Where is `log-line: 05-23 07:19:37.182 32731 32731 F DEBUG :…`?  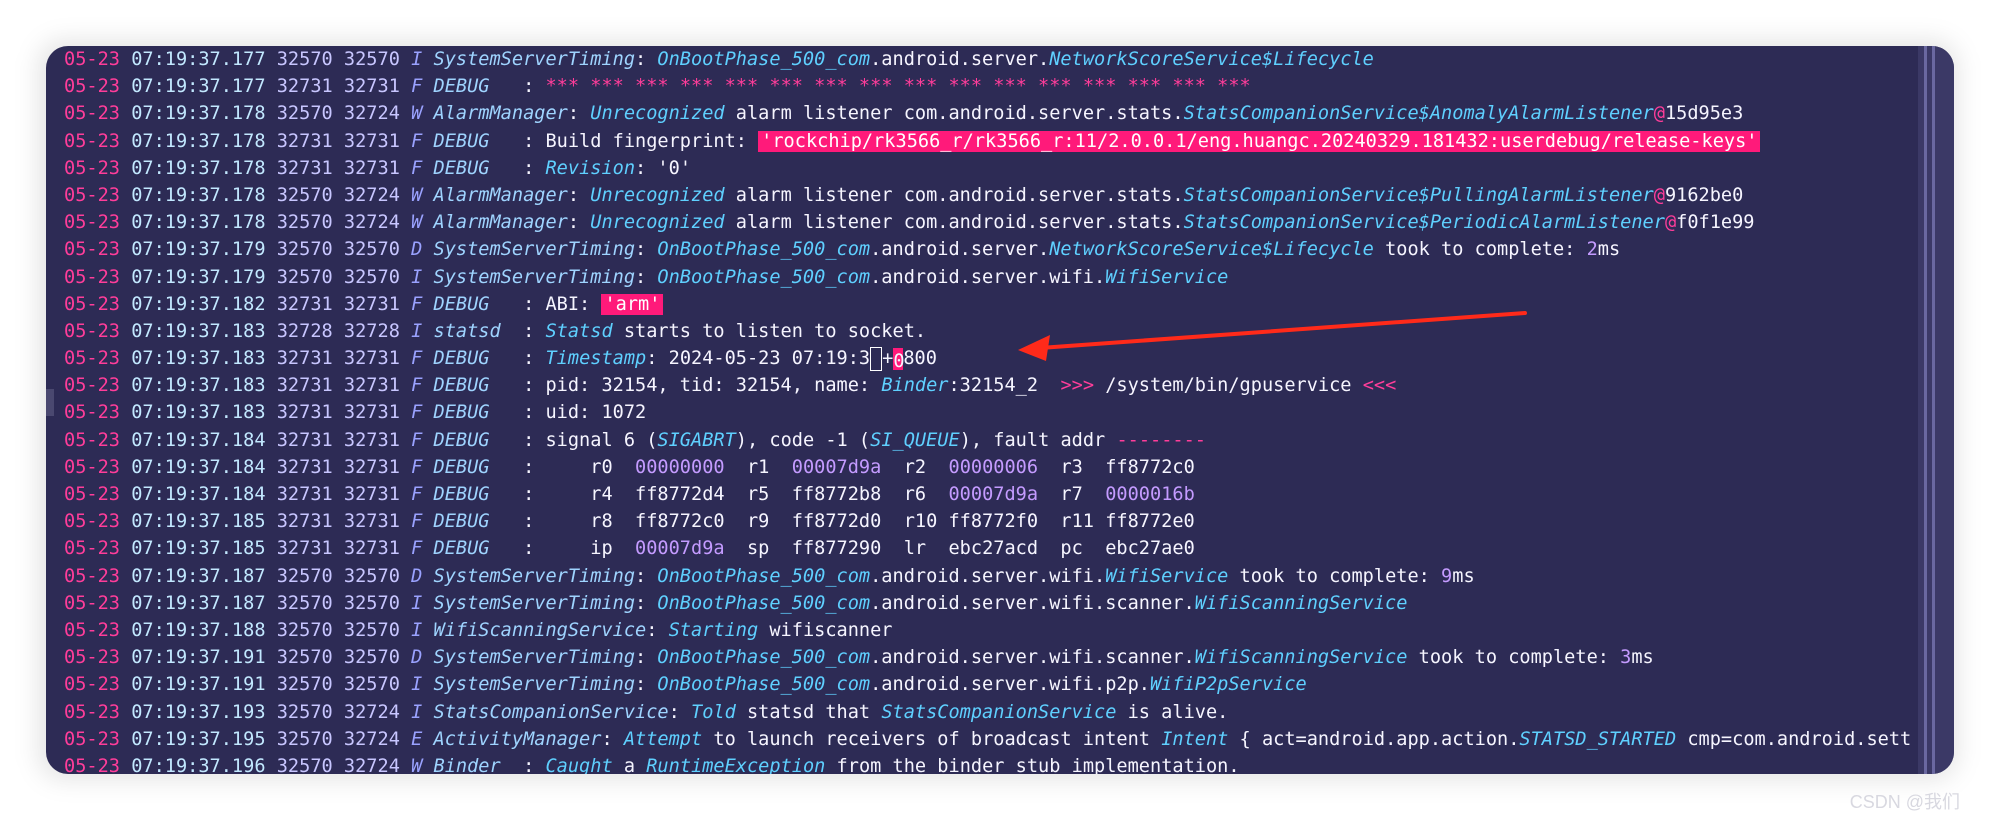
log-line: 05-23 07:19:37.182 32731 32731 F DEBUG :… is located at coordinates (987, 304).